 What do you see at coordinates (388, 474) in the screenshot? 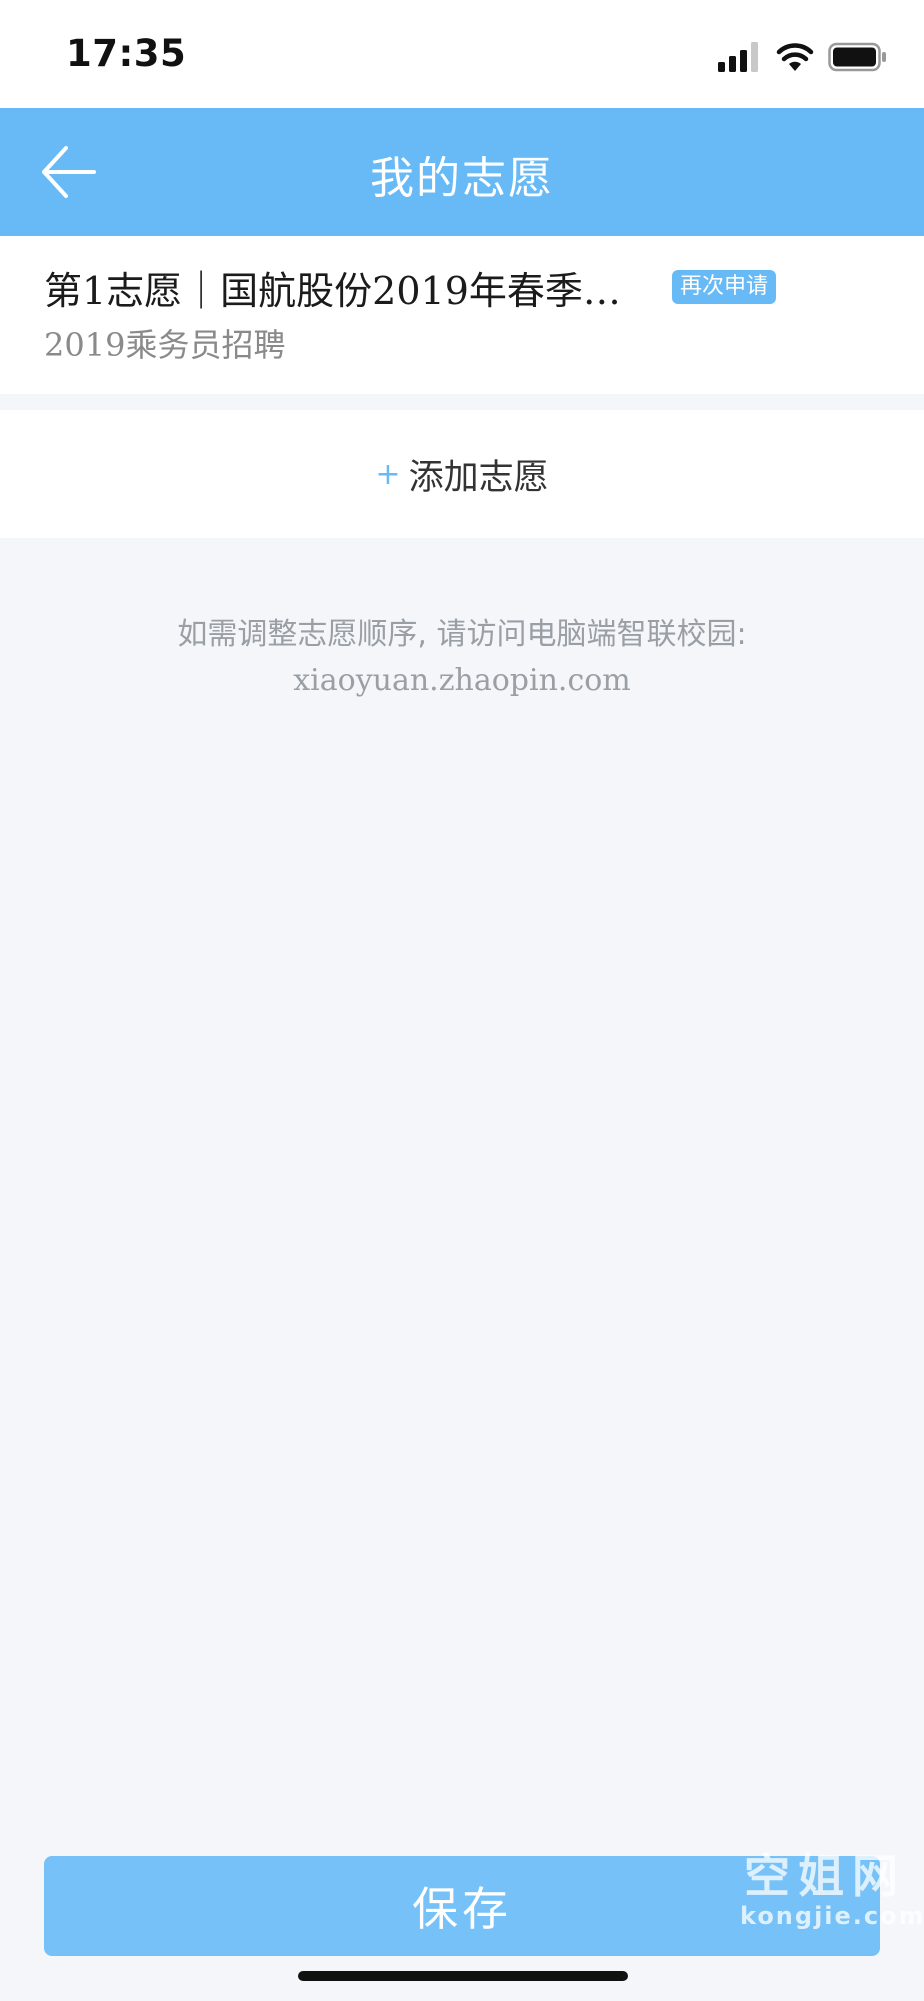
I see `plus-icon: +` at bounding box center [388, 474].